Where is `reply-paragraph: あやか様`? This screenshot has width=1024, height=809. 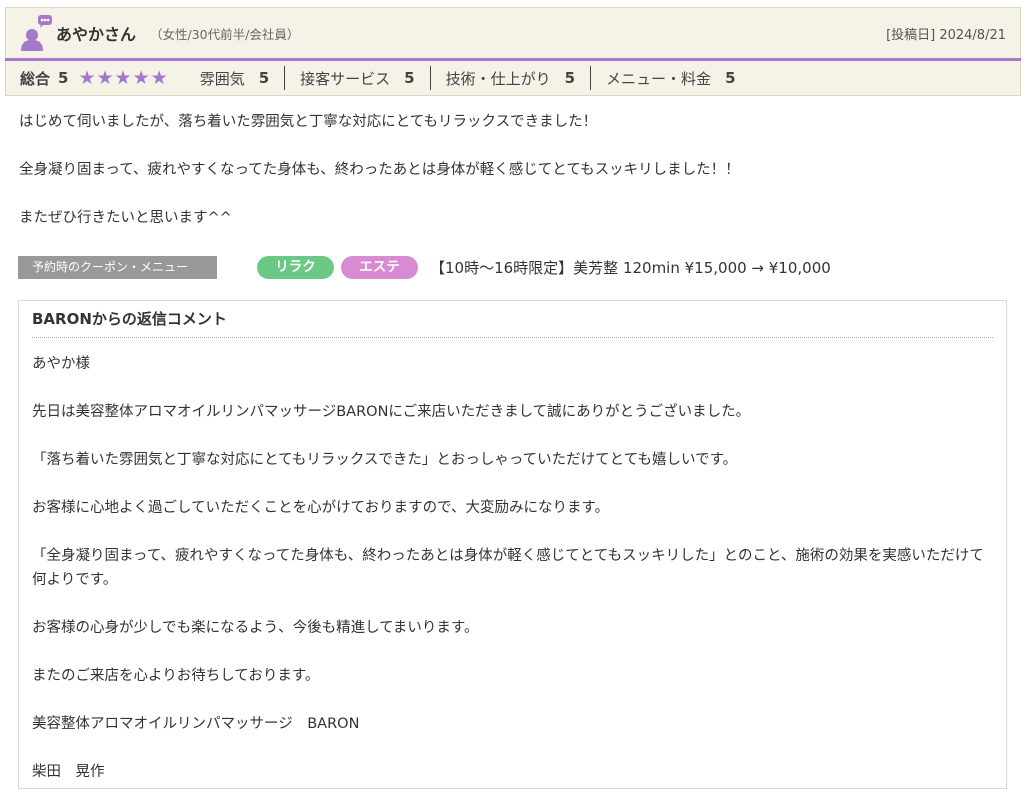 reply-paragraph: あやか様 is located at coordinates (61, 364).